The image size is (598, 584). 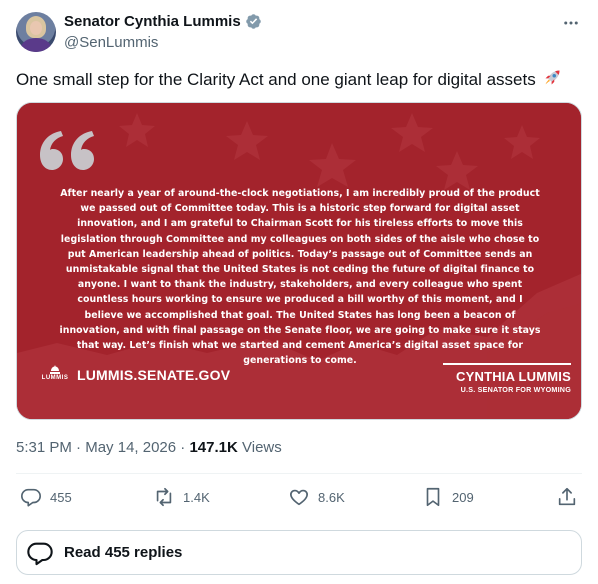 I want to click on divider, so click(x=299, y=473).